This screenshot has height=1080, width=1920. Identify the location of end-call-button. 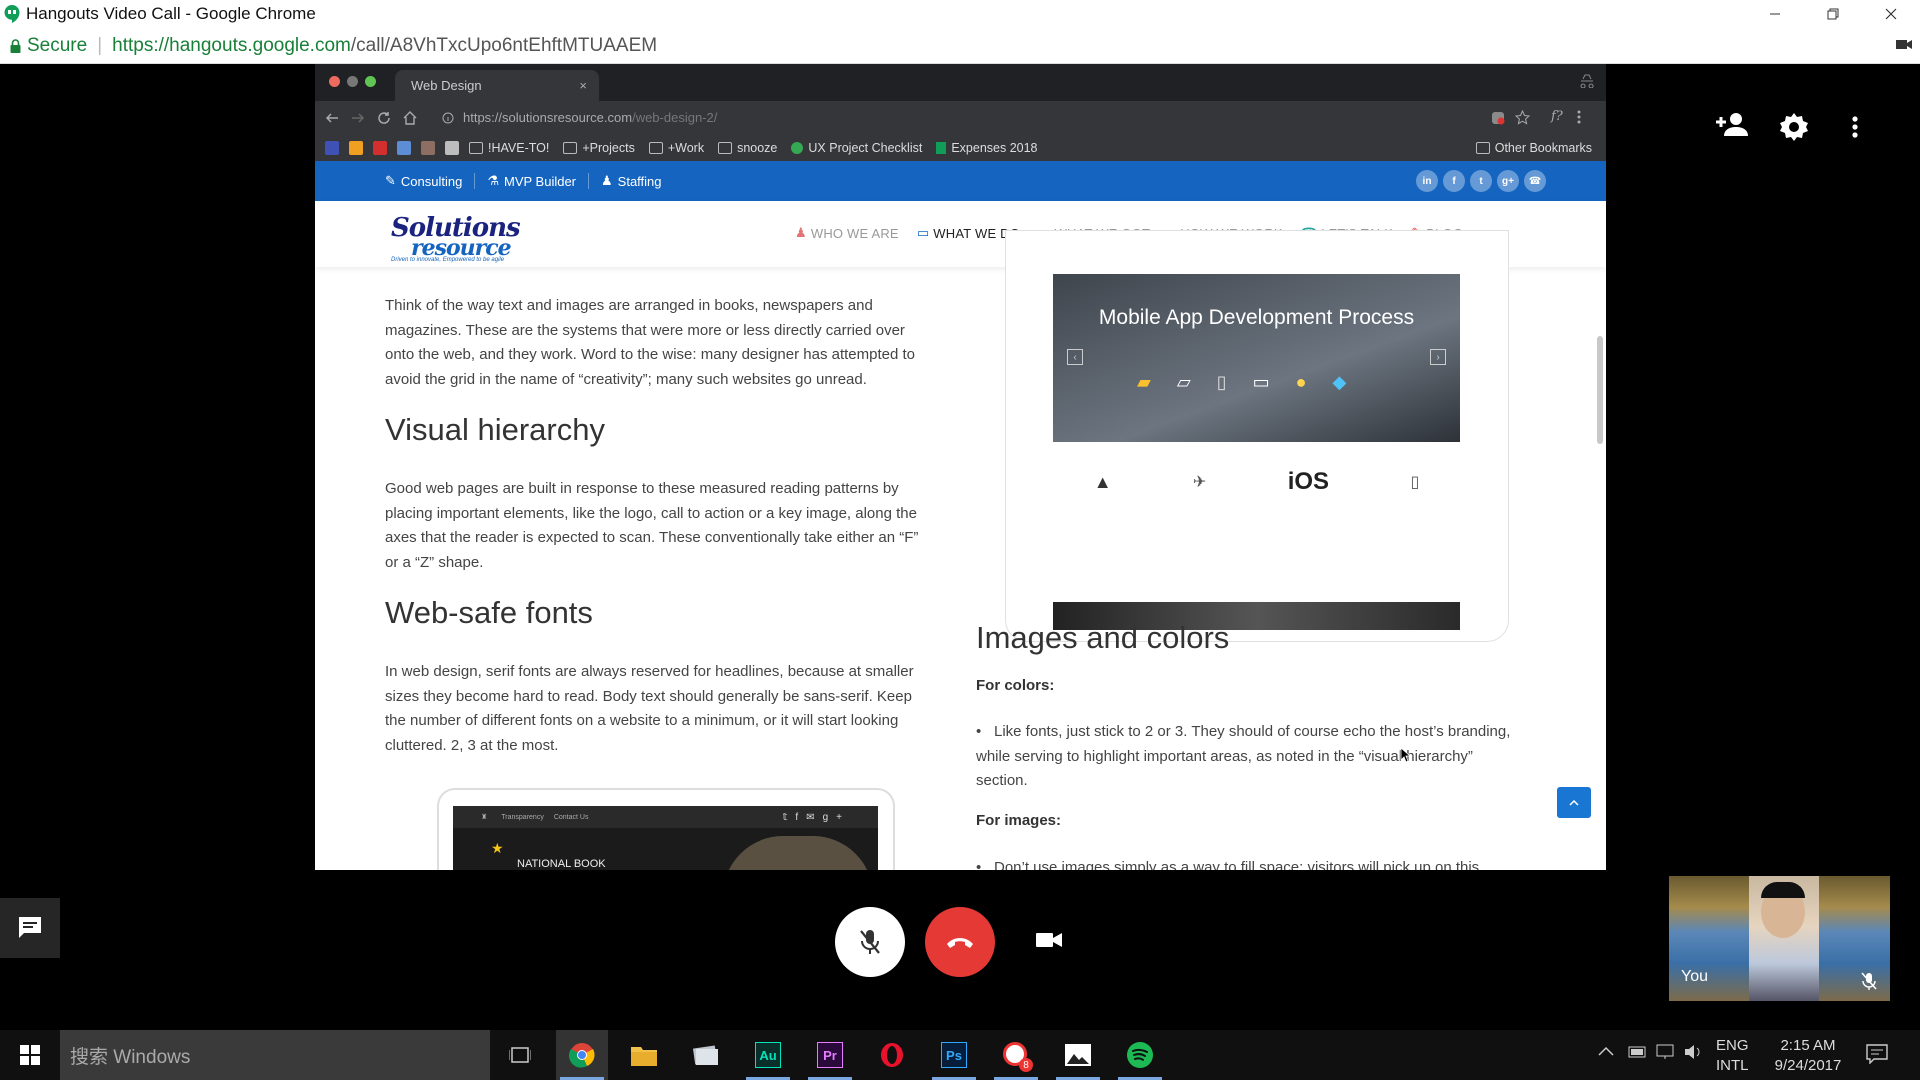
(960, 942).